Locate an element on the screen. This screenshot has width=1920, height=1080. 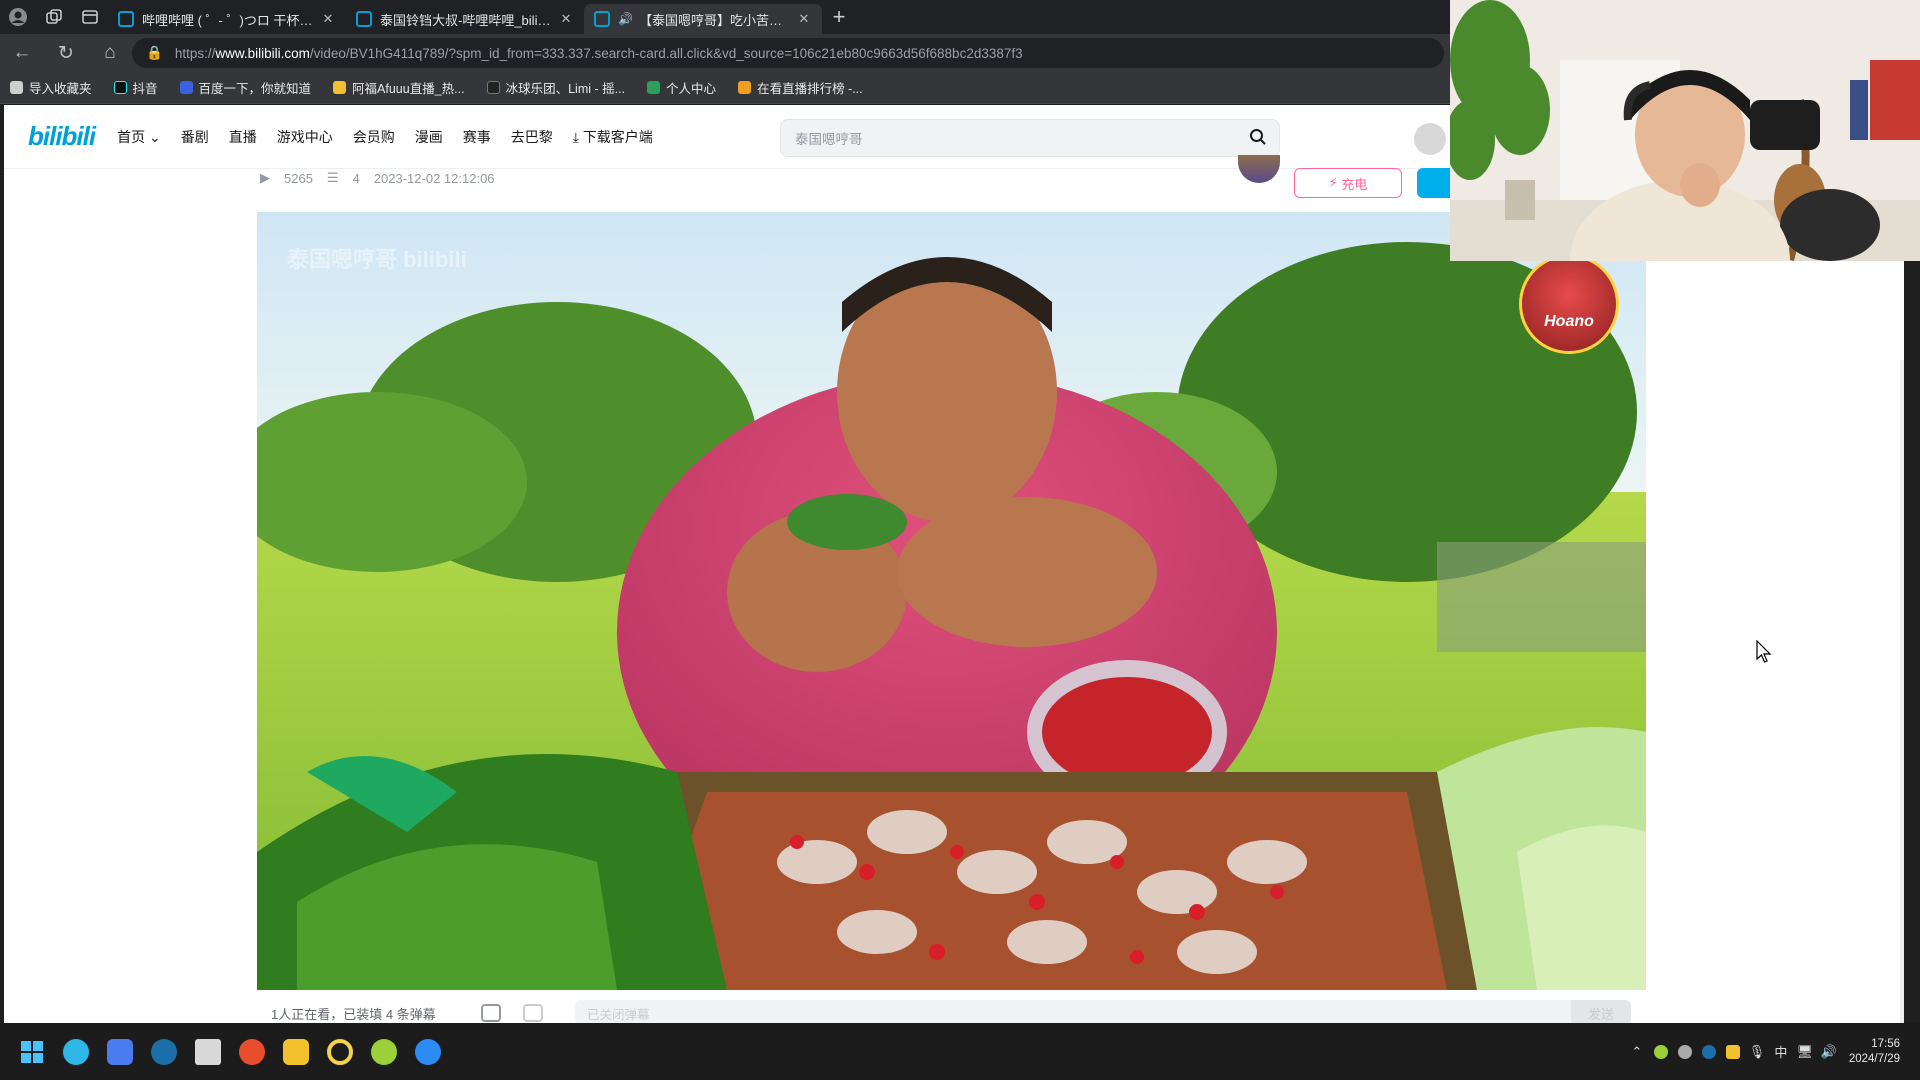
feather-icon is located at coordinates (340, 87).